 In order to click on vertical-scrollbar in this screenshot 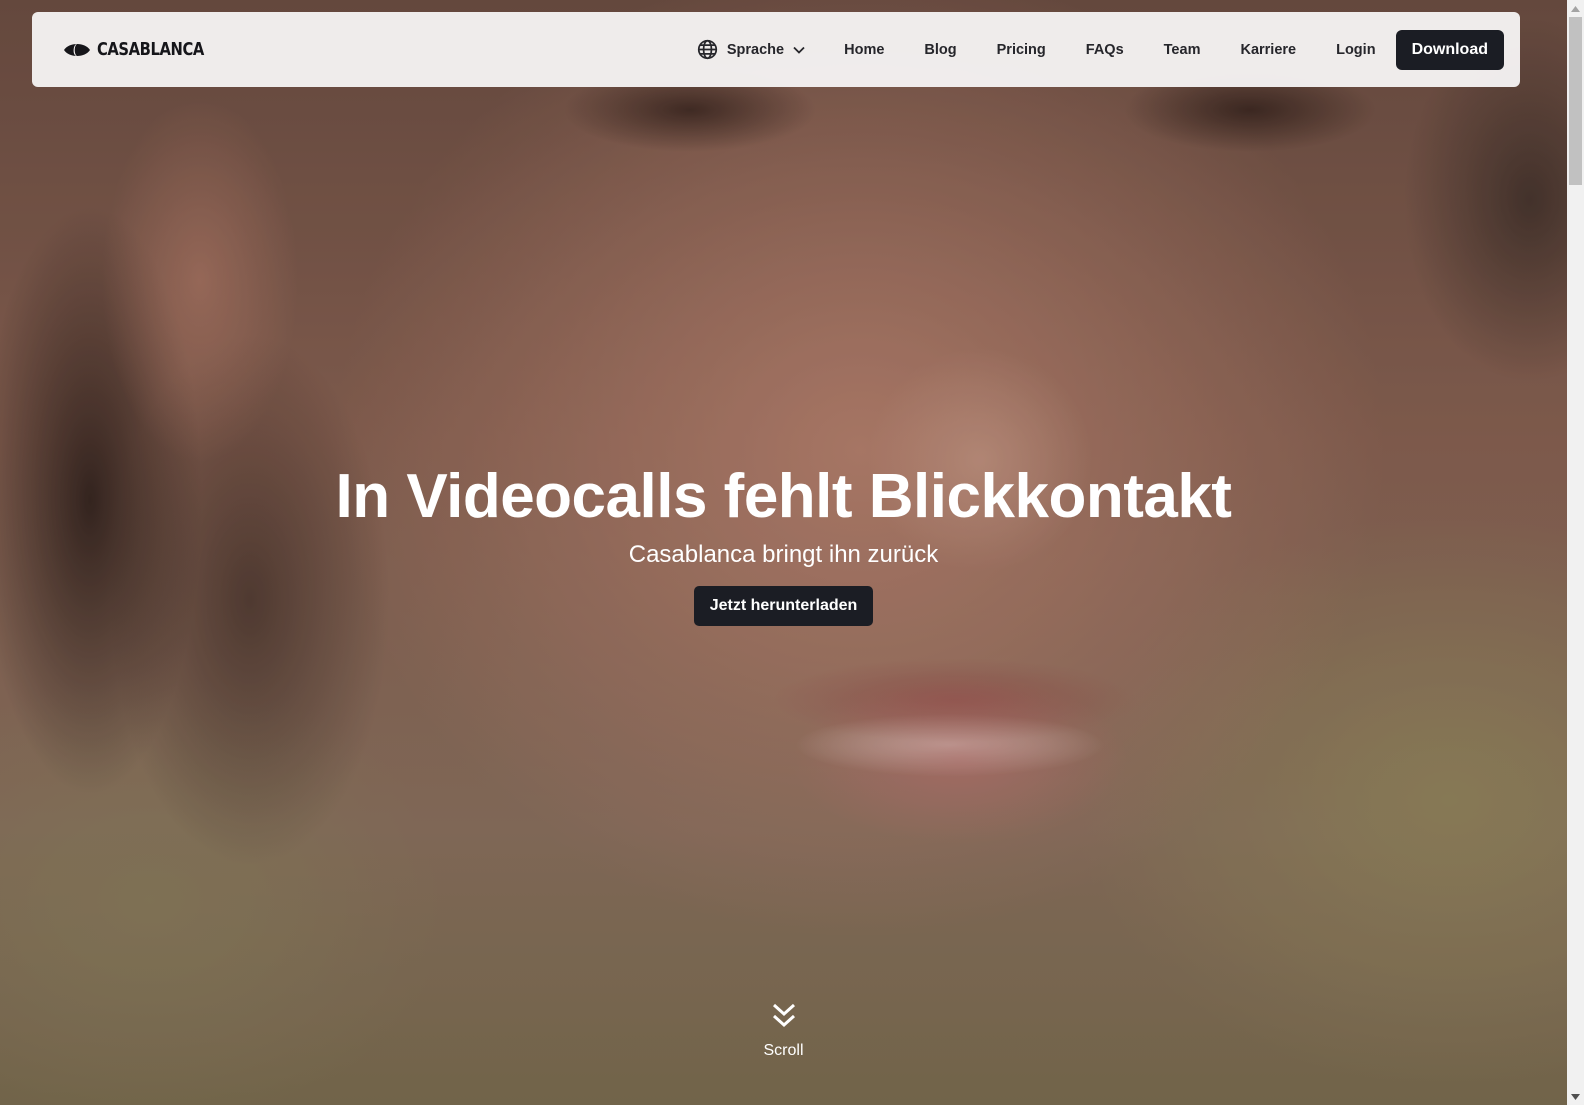, I will do `click(1575, 552)`.